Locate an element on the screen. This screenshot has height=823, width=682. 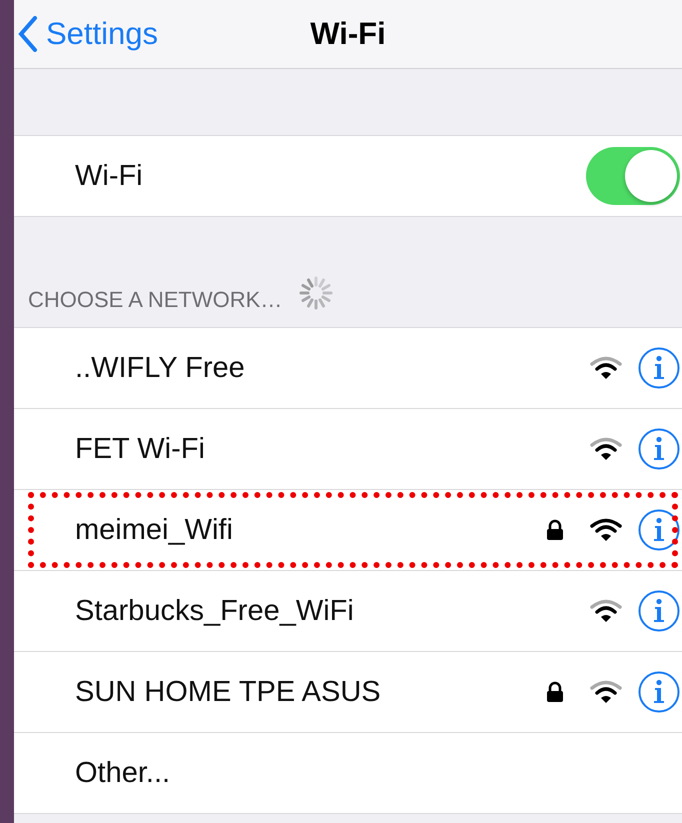
back-chevron-icon is located at coordinates (28, 34).